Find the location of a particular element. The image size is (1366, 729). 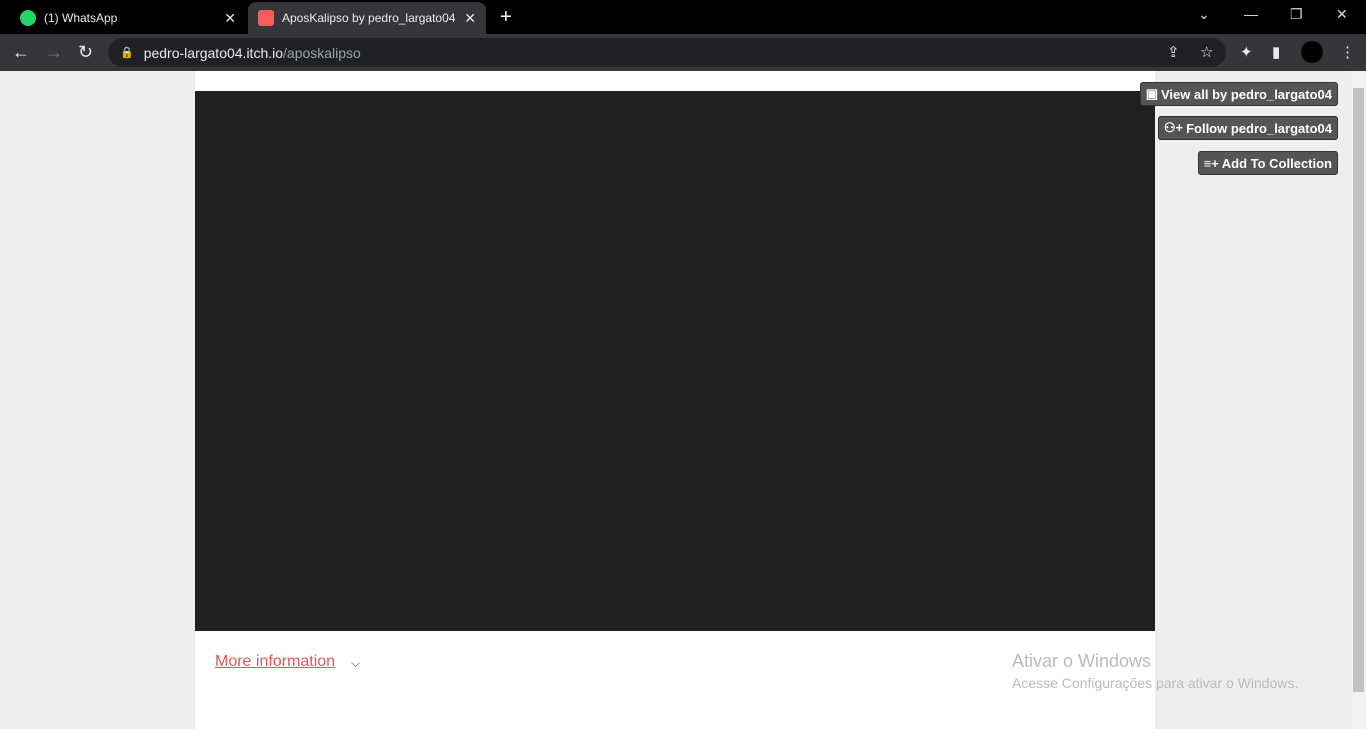

add-to-collection-button: ≡+ Add To Collection is located at coordinates (1267, 163).